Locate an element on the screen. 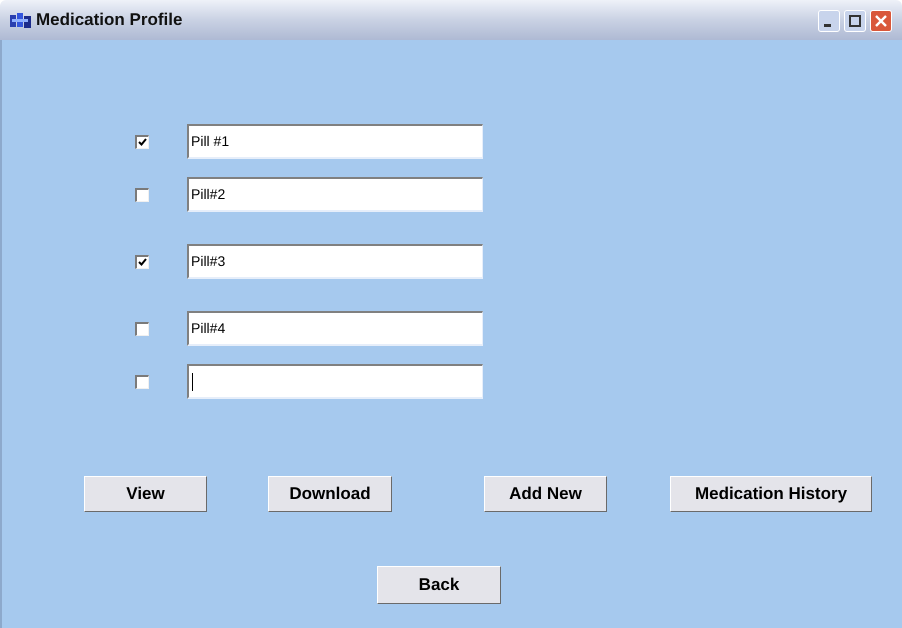 The image size is (902, 628). maximize-button is located at coordinates (855, 21).